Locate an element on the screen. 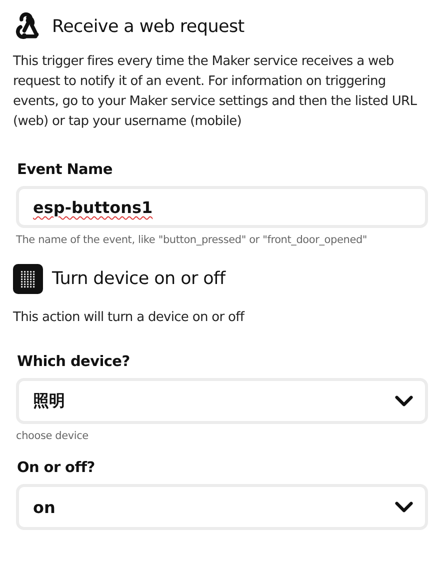 The width and height of the screenshot is (442, 578). dropdown: 照明 is located at coordinates (222, 401).